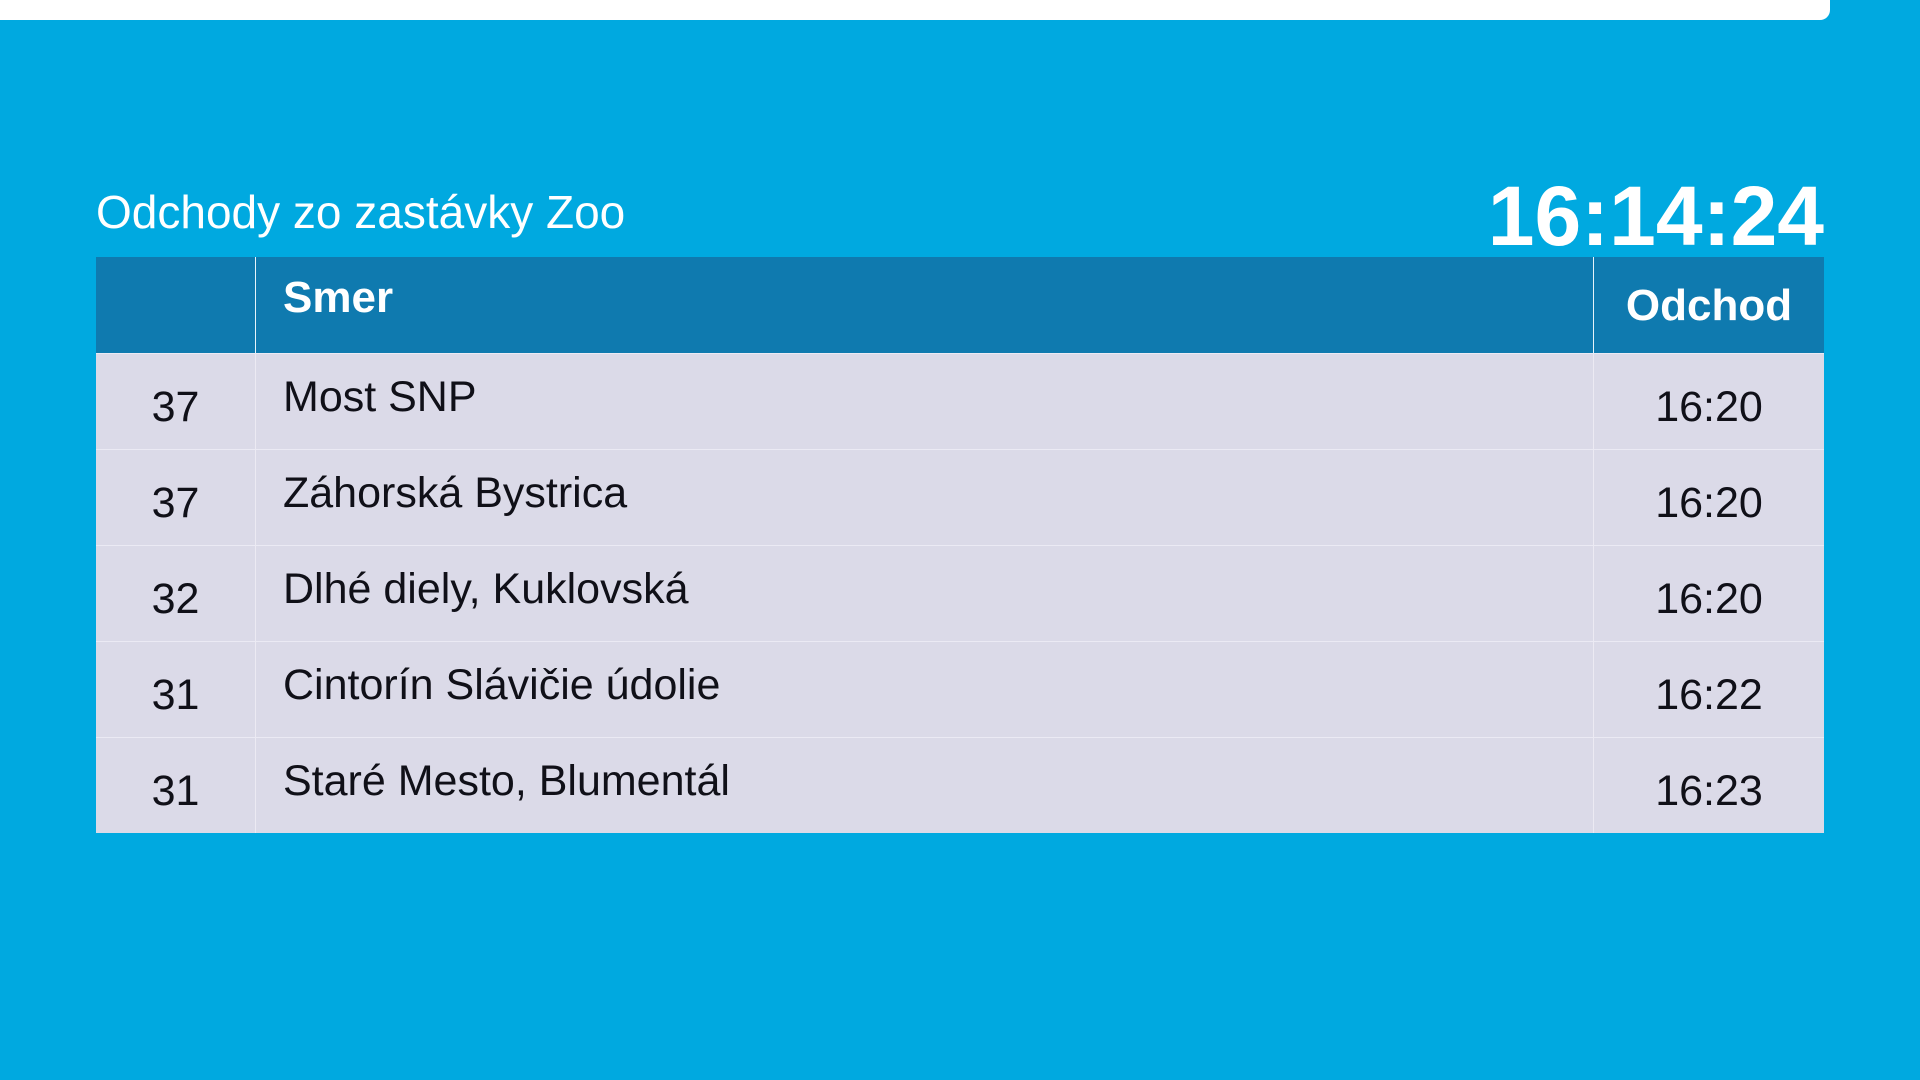 This screenshot has height=1080, width=1920. I want to click on table-row: 31 Staré Mesto, Blumentál 16:23, so click(960, 785).